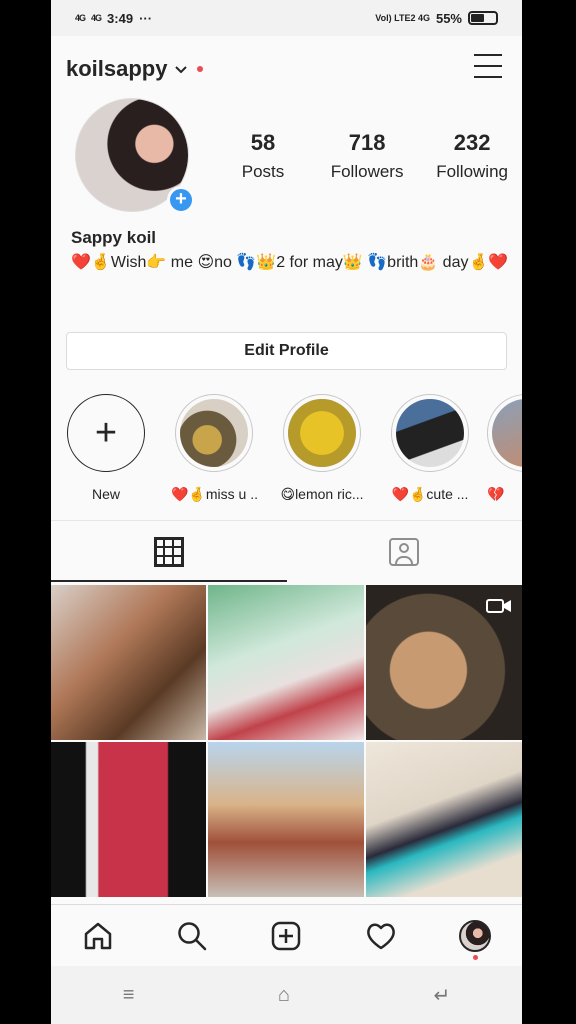 This screenshot has height=1024, width=576. What do you see at coordinates (263, 142) in the screenshot?
I see `stat-value: 58` at bounding box center [263, 142].